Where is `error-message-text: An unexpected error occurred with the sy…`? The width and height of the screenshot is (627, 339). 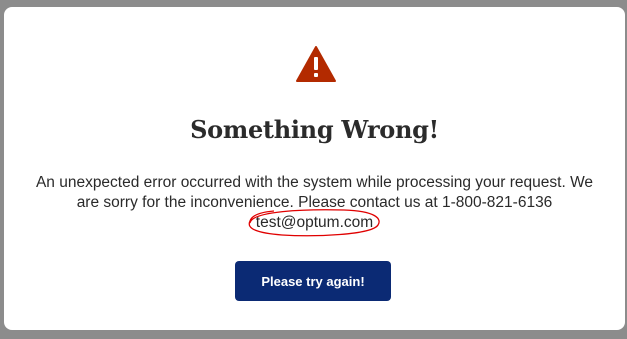 error-message-text: An unexpected error occurred with the sy… is located at coordinates (314, 192).